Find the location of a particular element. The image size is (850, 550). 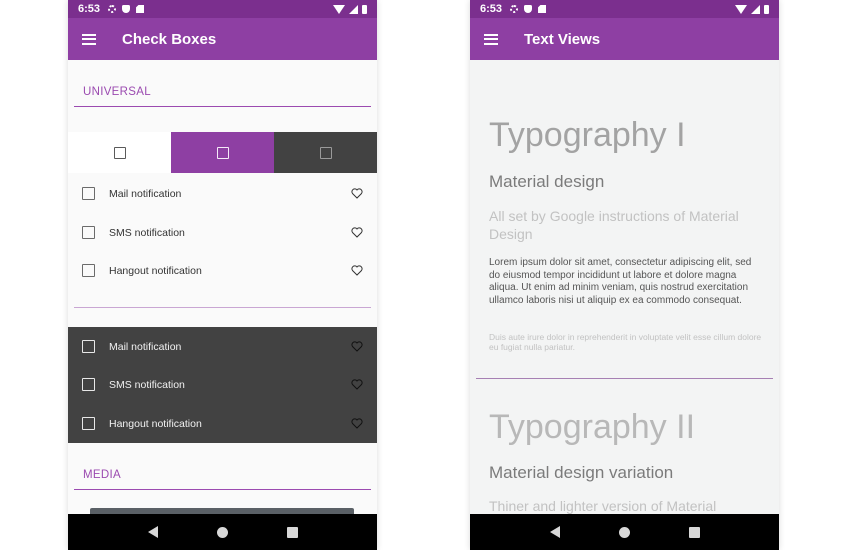

list-item-sms-dark: SMS notification is located at coordinates (222, 384).